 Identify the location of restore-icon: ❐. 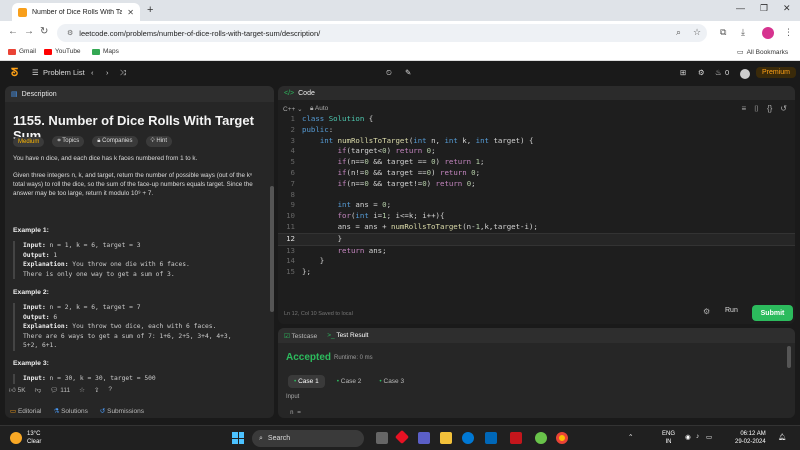
(764, 8).